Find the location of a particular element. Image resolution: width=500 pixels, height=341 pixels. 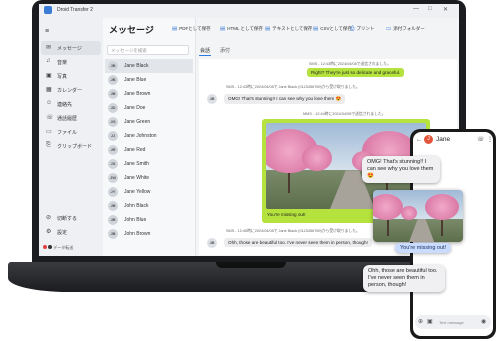

avatar: JJ is located at coordinates (113, 136).